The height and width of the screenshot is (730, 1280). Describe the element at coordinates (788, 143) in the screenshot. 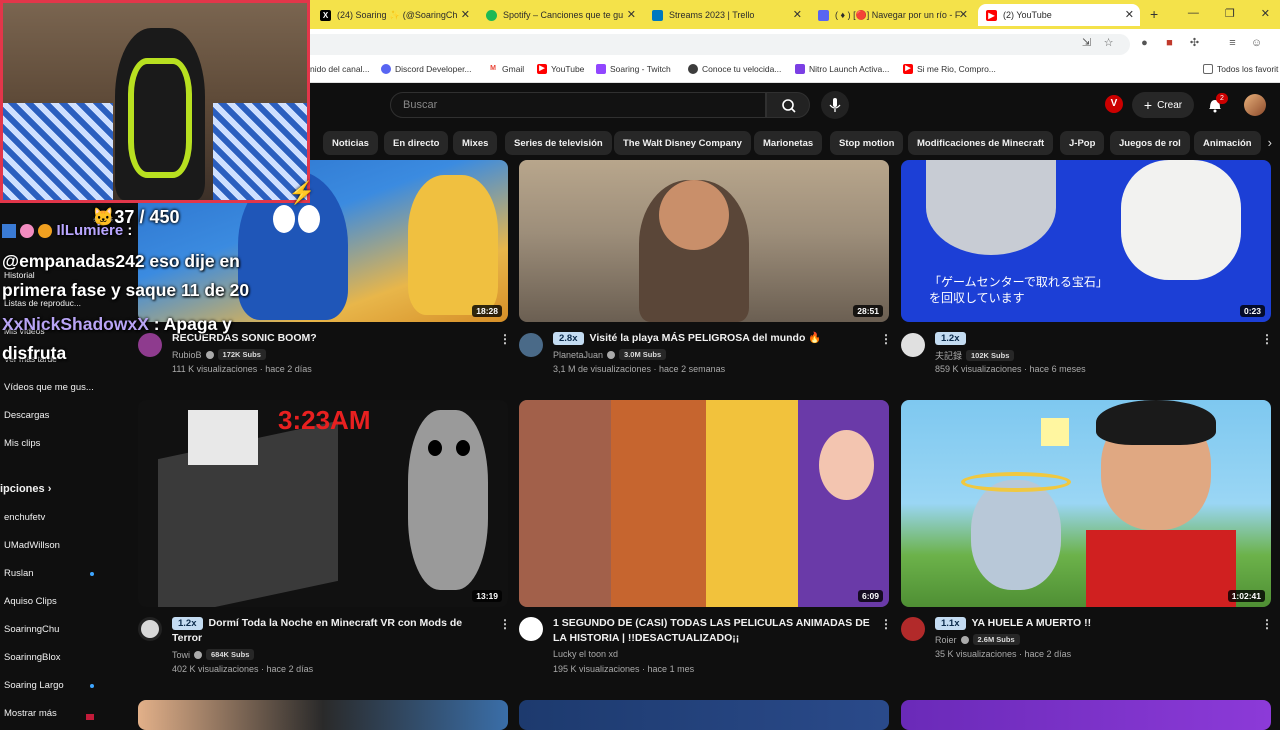

I see `chip: Marionetas` at that location.